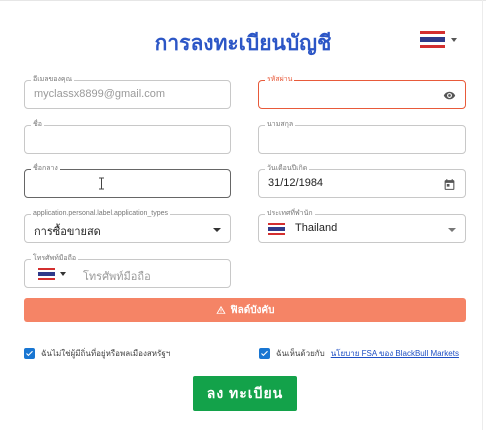 Image resolution: width=486 pixels, height=430 pixels. I want to click on not-us-resident-checkbox, so click(29, 353).